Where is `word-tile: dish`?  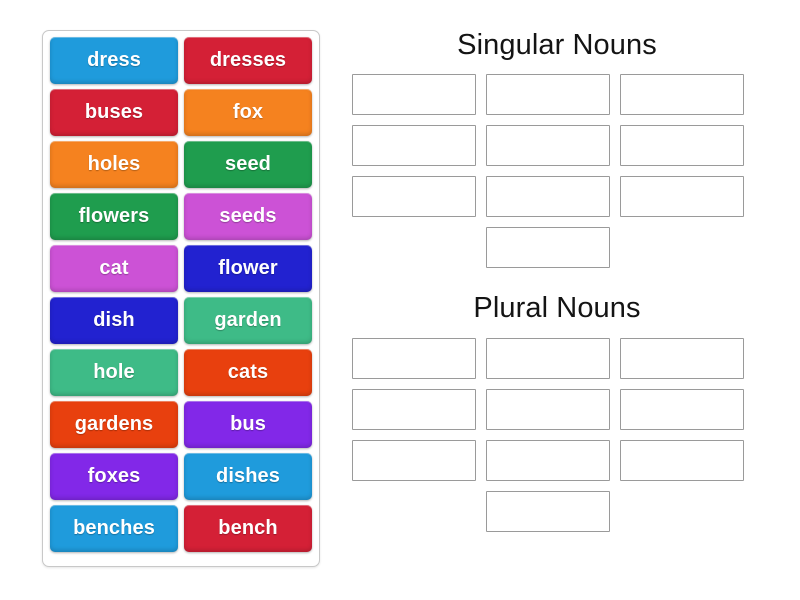 word-tile: dish is located at coordinates (114, 320).